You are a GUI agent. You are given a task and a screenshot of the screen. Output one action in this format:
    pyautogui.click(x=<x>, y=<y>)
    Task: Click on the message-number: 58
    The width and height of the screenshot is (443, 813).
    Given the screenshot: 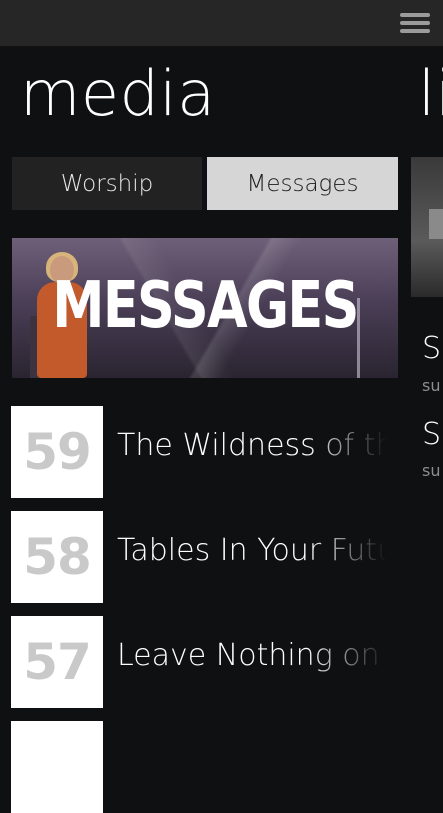 What is the action you would take?
    pyautogui.click(x=57, y=557)
    